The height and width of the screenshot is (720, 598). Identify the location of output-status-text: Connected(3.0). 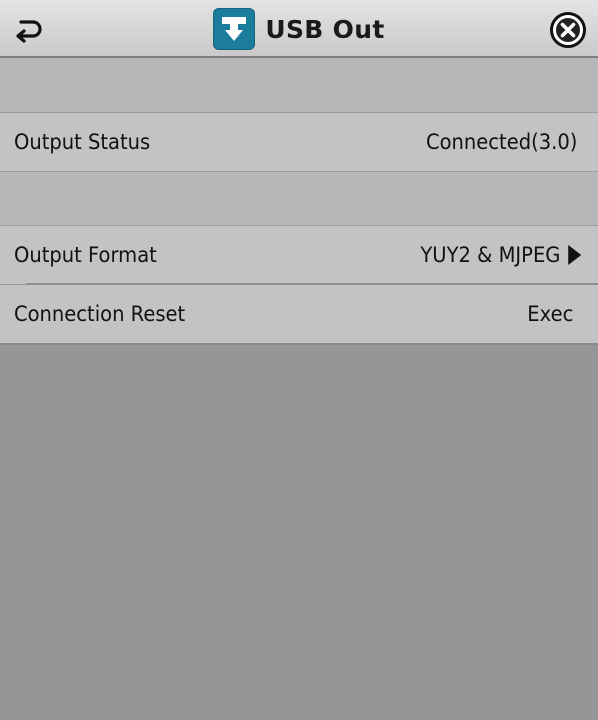
(502, 142).